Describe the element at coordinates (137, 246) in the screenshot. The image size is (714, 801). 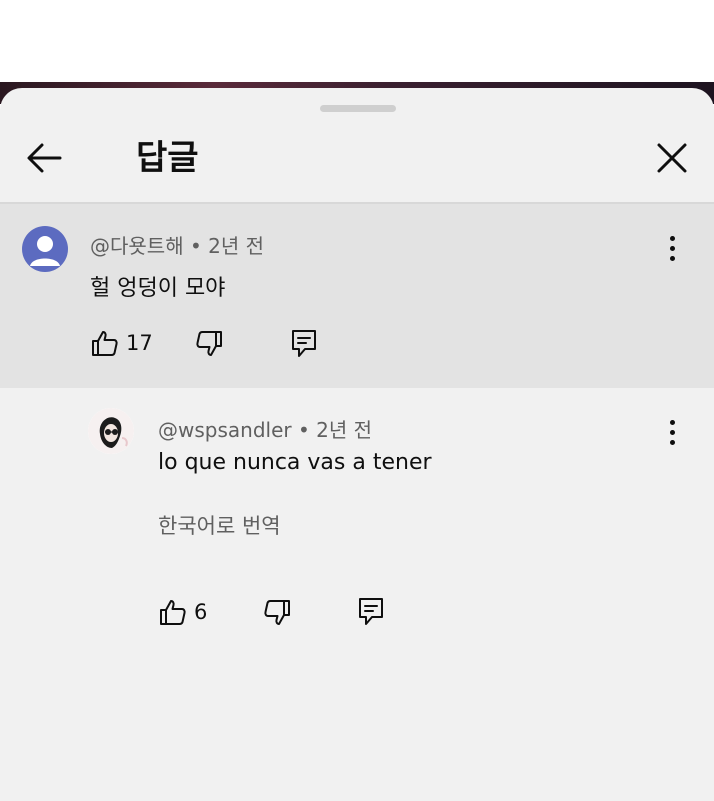
I see `comment-author: @다욧트해` at that location.